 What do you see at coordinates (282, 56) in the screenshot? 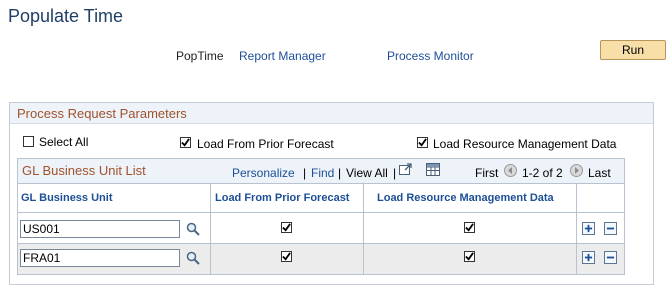
I see `report-manager-link: Report Manager` at bounding box center [282, 56].